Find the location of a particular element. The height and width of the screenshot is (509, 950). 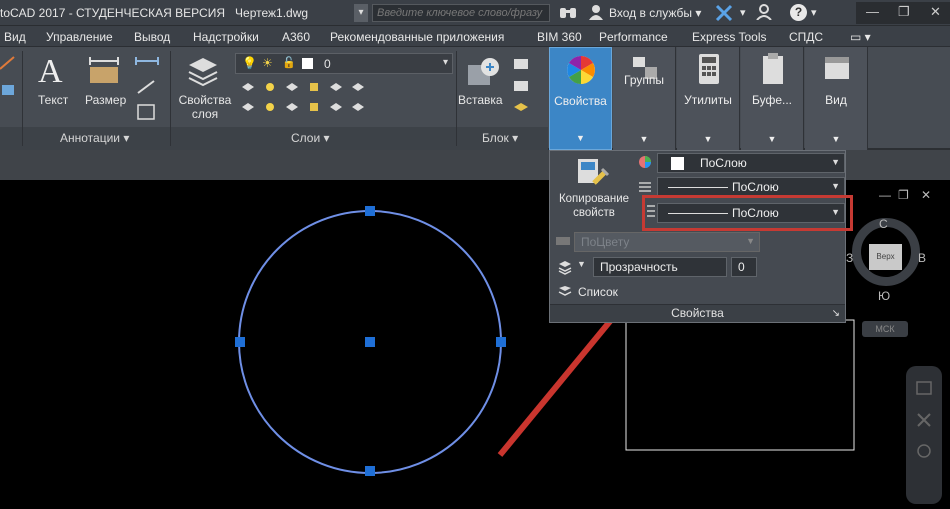

help-icon: ? is located at coordinates (798, 12).